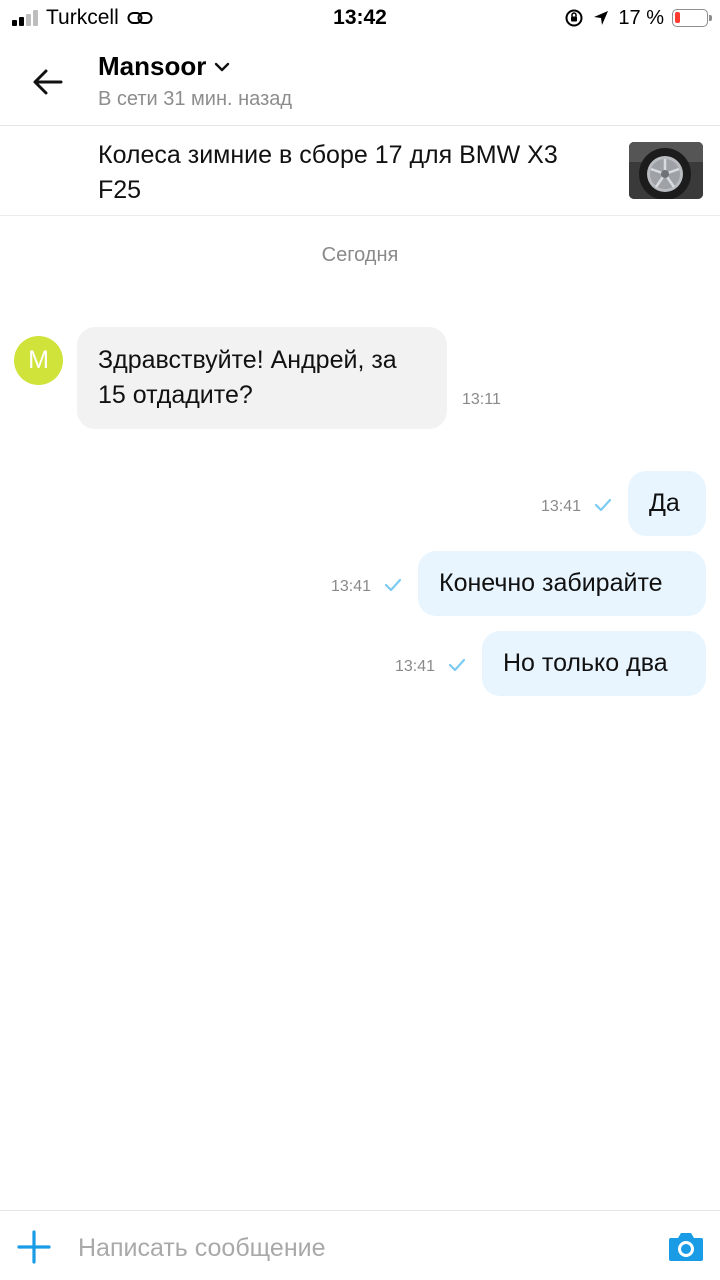  I want to click on attach-plus-icon, so click(34, 1247).